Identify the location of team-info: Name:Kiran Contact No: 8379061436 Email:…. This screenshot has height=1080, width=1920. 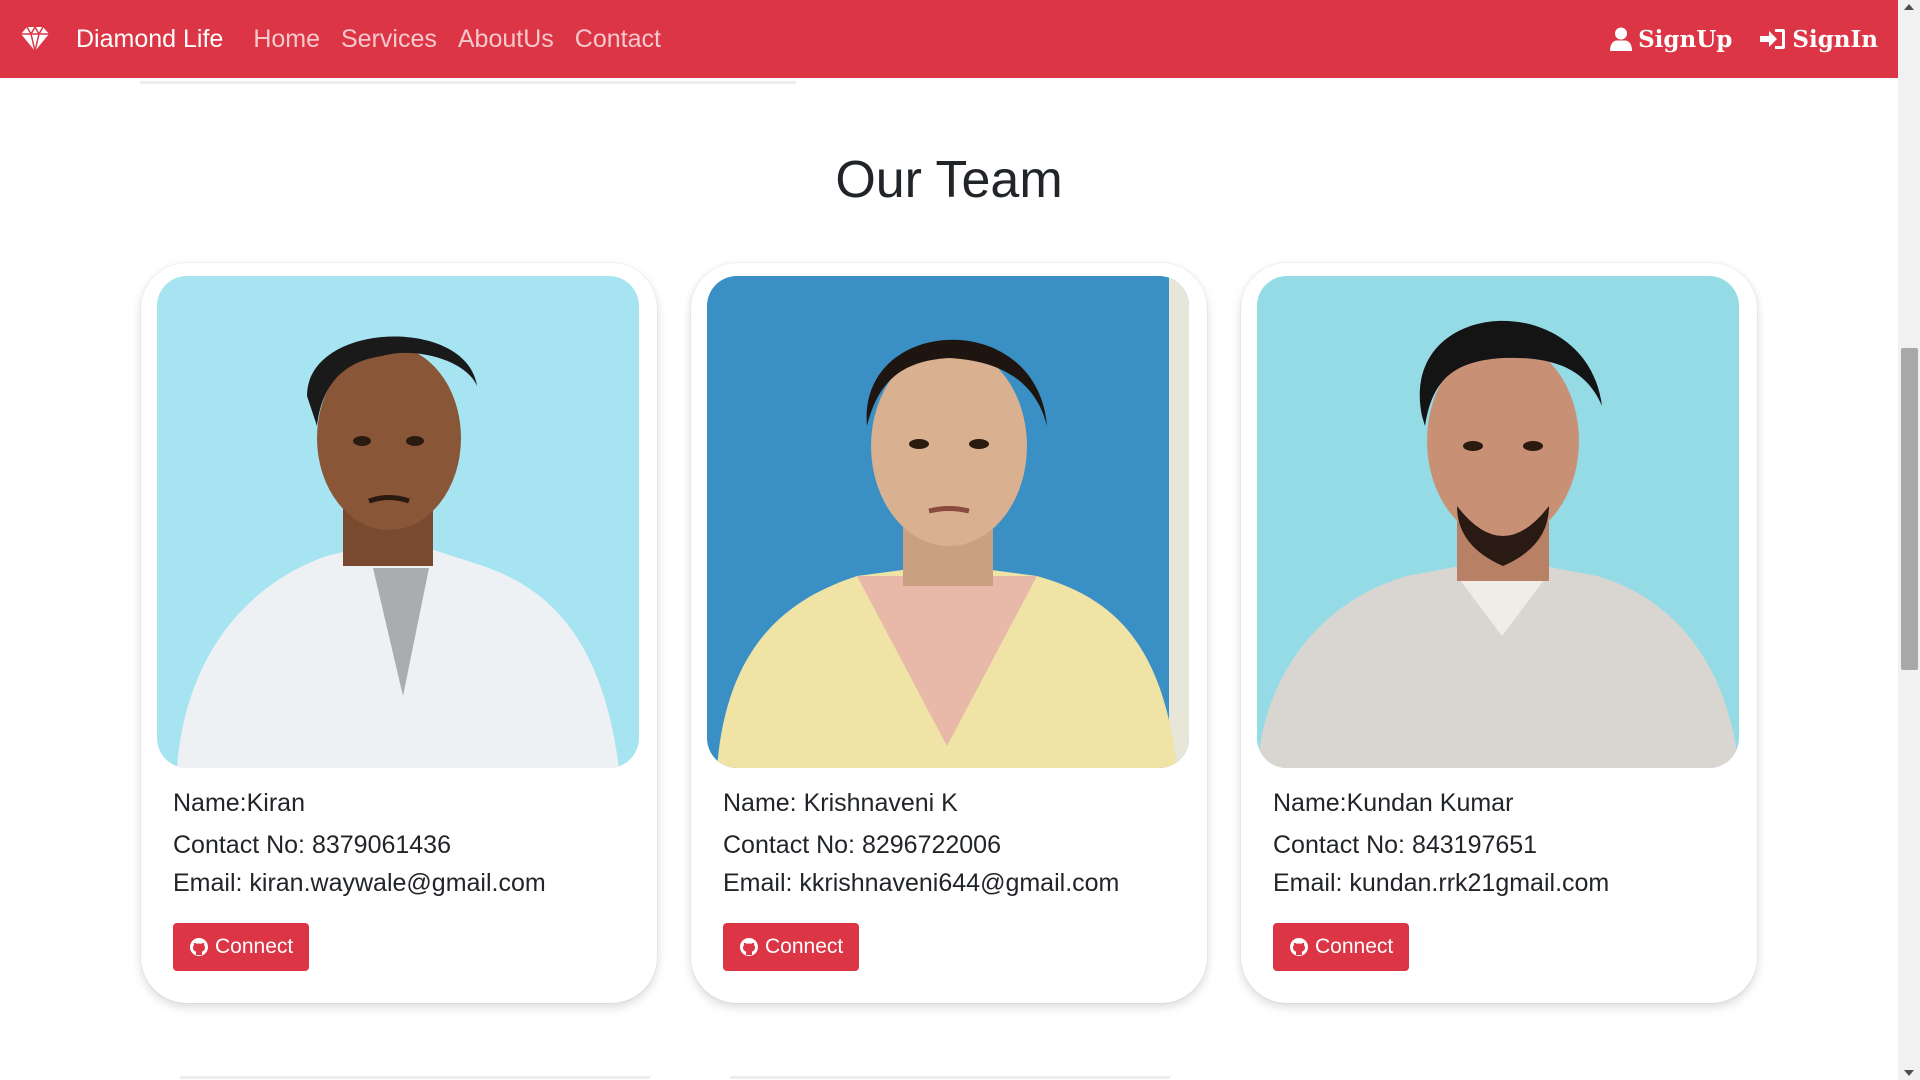
(359, 843).